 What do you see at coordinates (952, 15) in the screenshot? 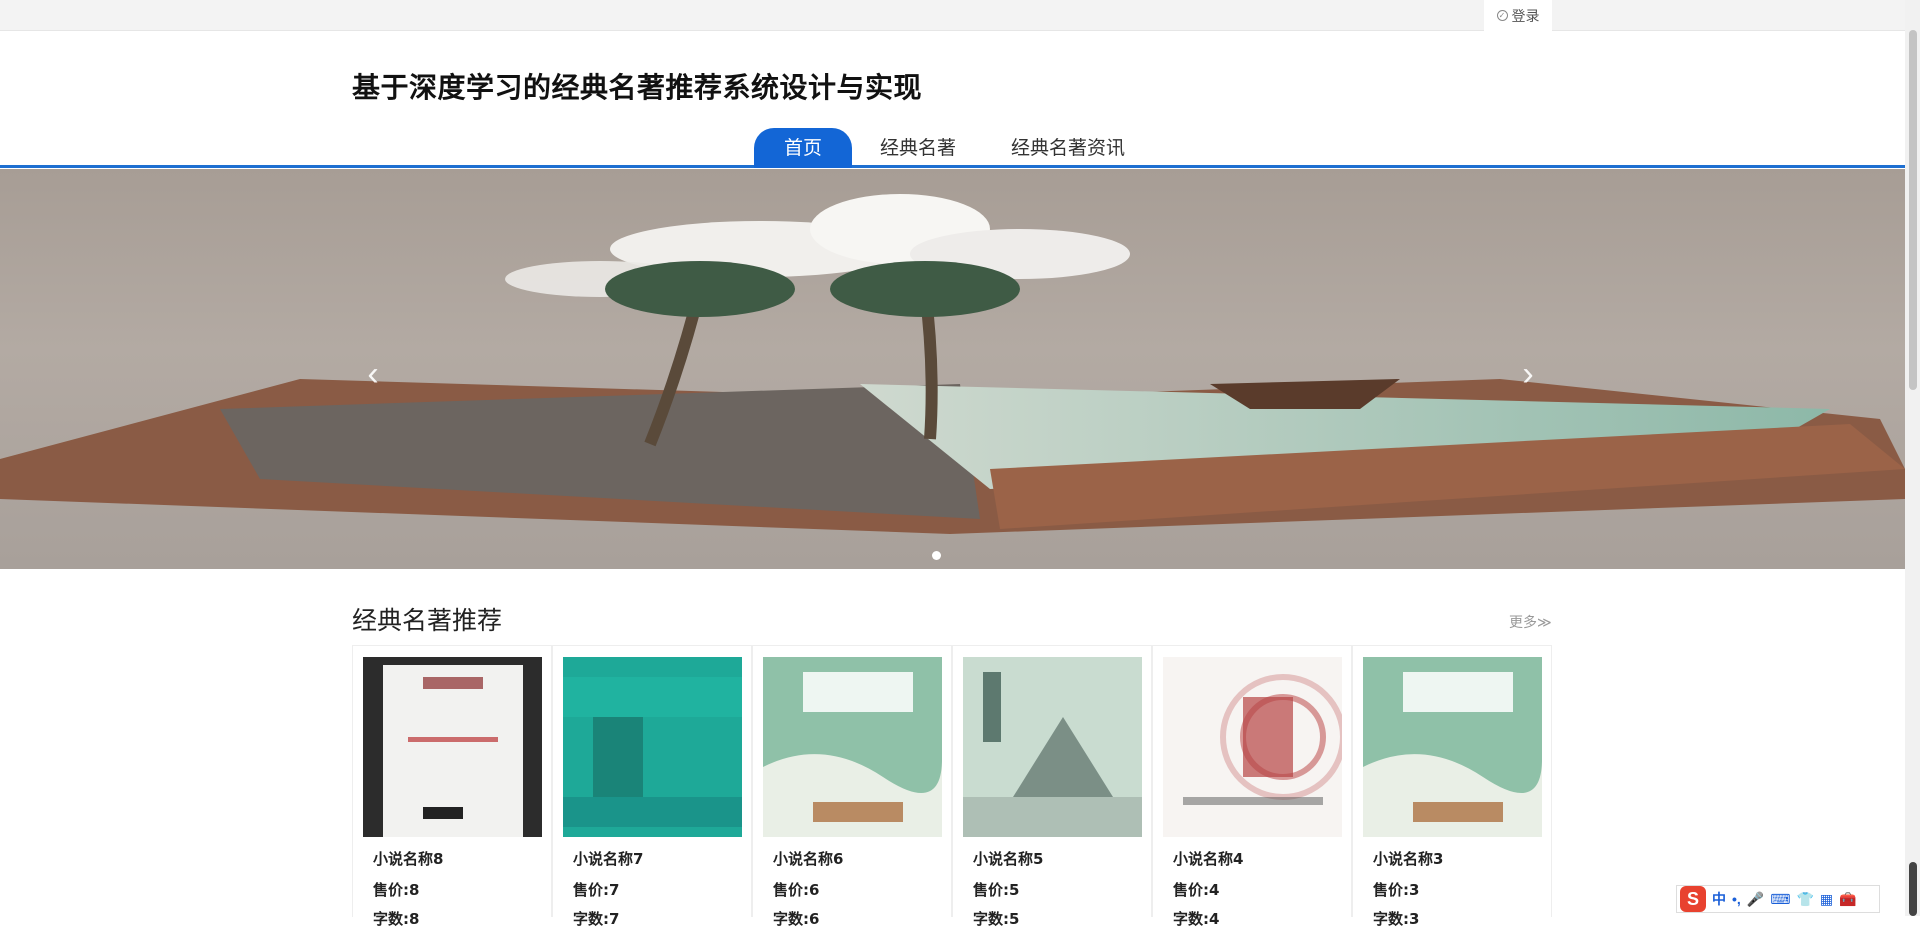
I see `top-bar: ✓ 登录` at bounding box center [952, 15].